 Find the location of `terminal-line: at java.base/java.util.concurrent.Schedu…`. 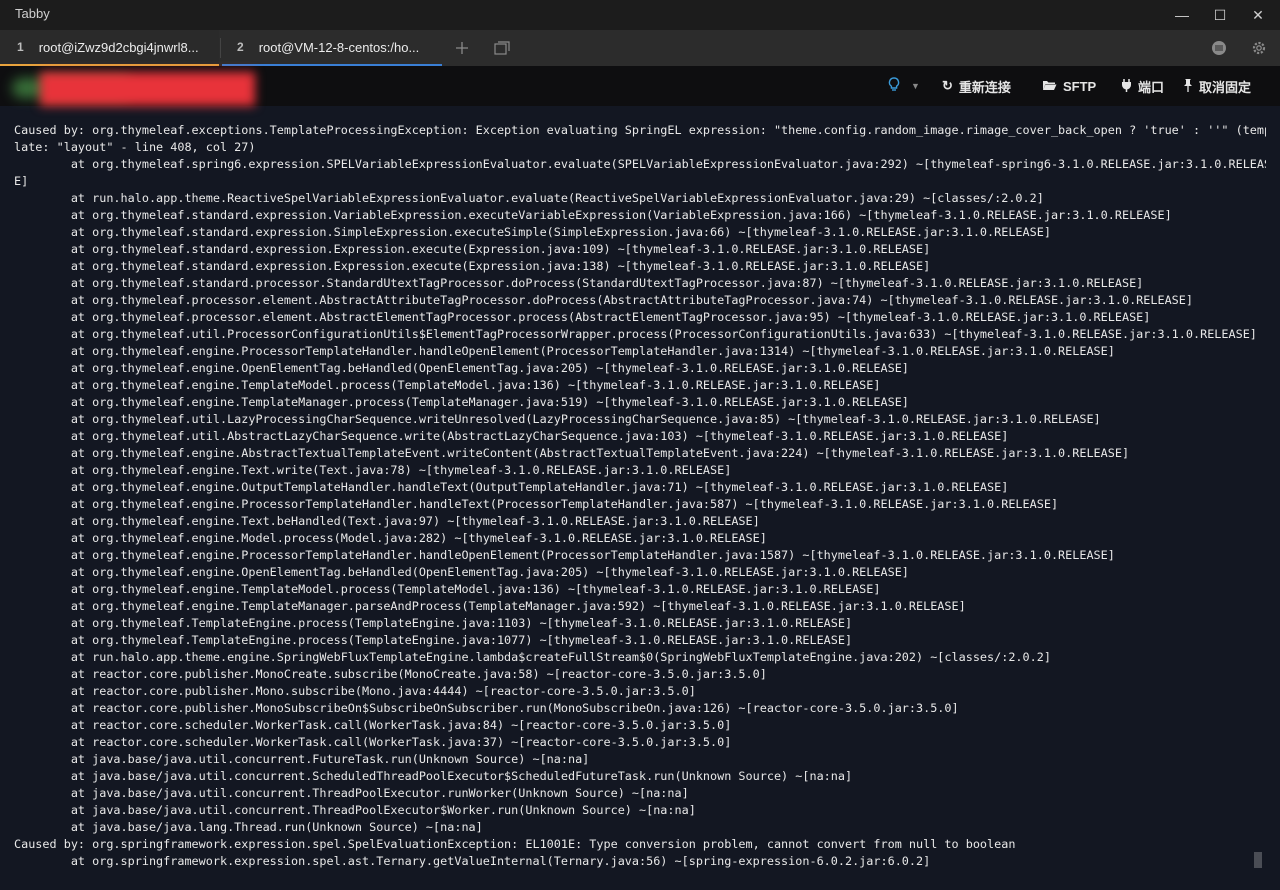

terminal-line: at java.base/java.util.concurrent.Schedu… is located at coordinates (433, 776).